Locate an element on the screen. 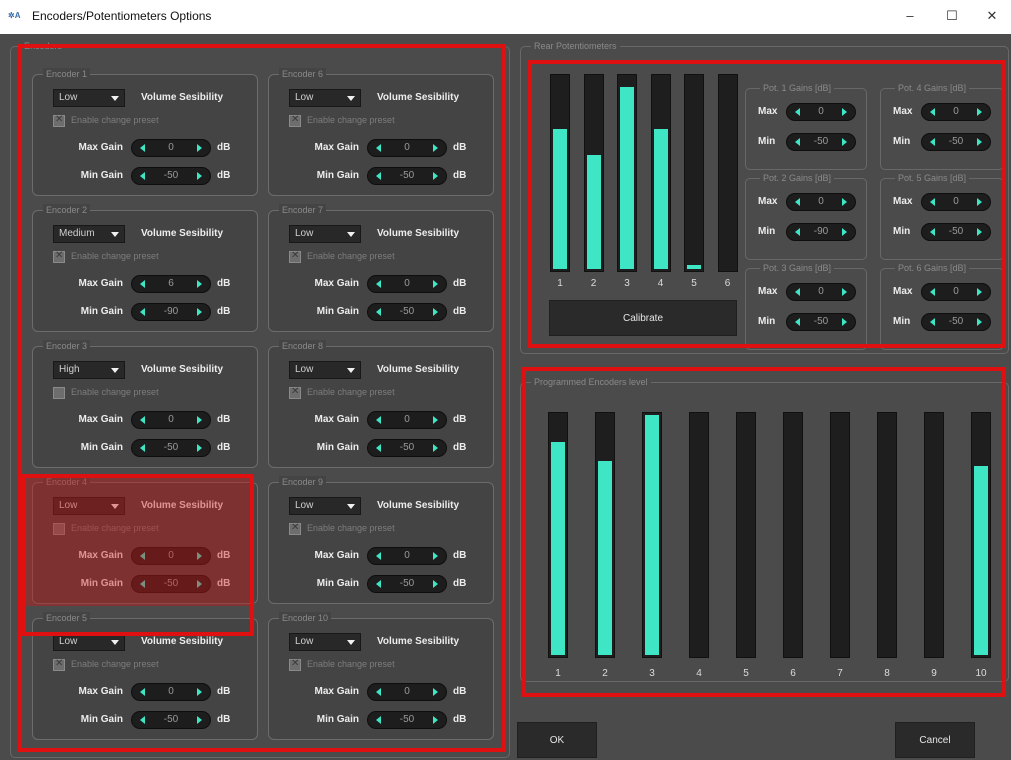 This screenshot has width=1011, height=760. close-button: ✕ is located at coordinates (992, 16).